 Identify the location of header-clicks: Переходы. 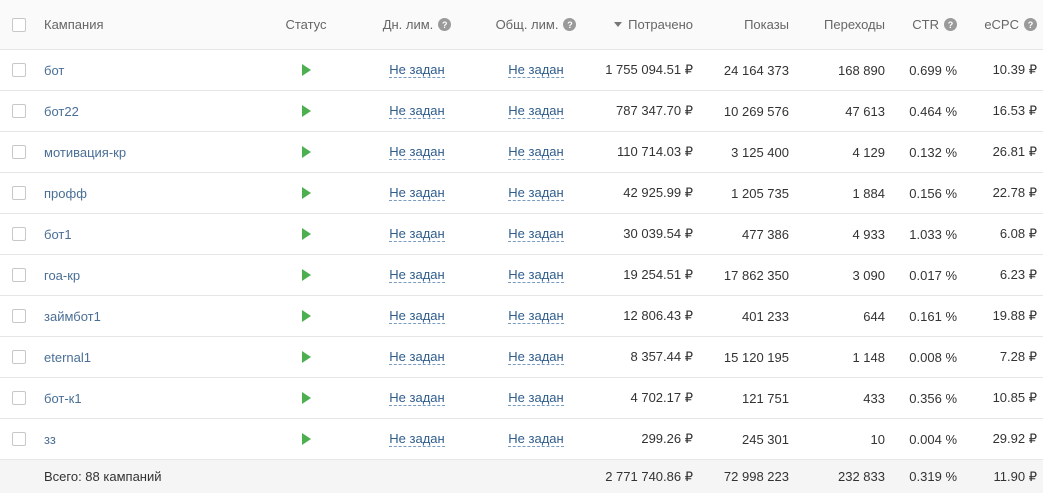
(842, 24).